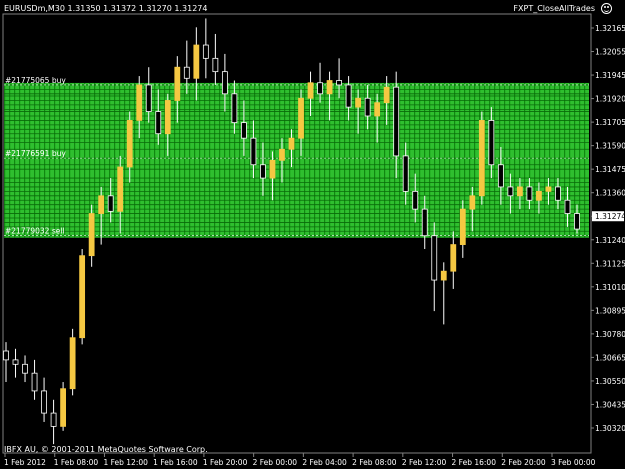  Describe the element at coordinates (175, 462) in the screenshot. I see `time-label: 1 Feb 16:00` at that location.